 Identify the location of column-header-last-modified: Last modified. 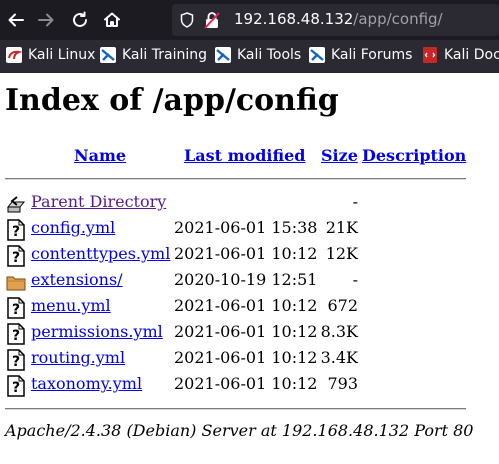
(244, 155).